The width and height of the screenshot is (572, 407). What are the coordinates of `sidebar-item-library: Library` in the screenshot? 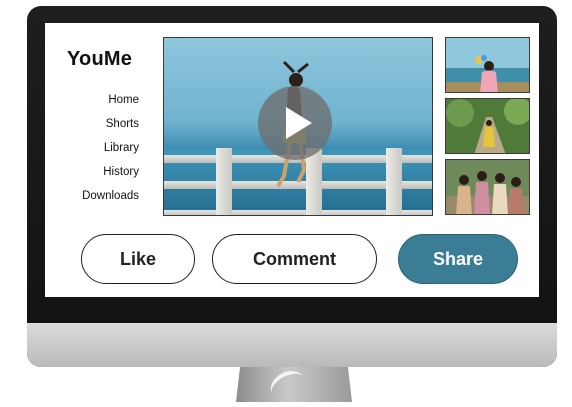 It's located at (110, 152).